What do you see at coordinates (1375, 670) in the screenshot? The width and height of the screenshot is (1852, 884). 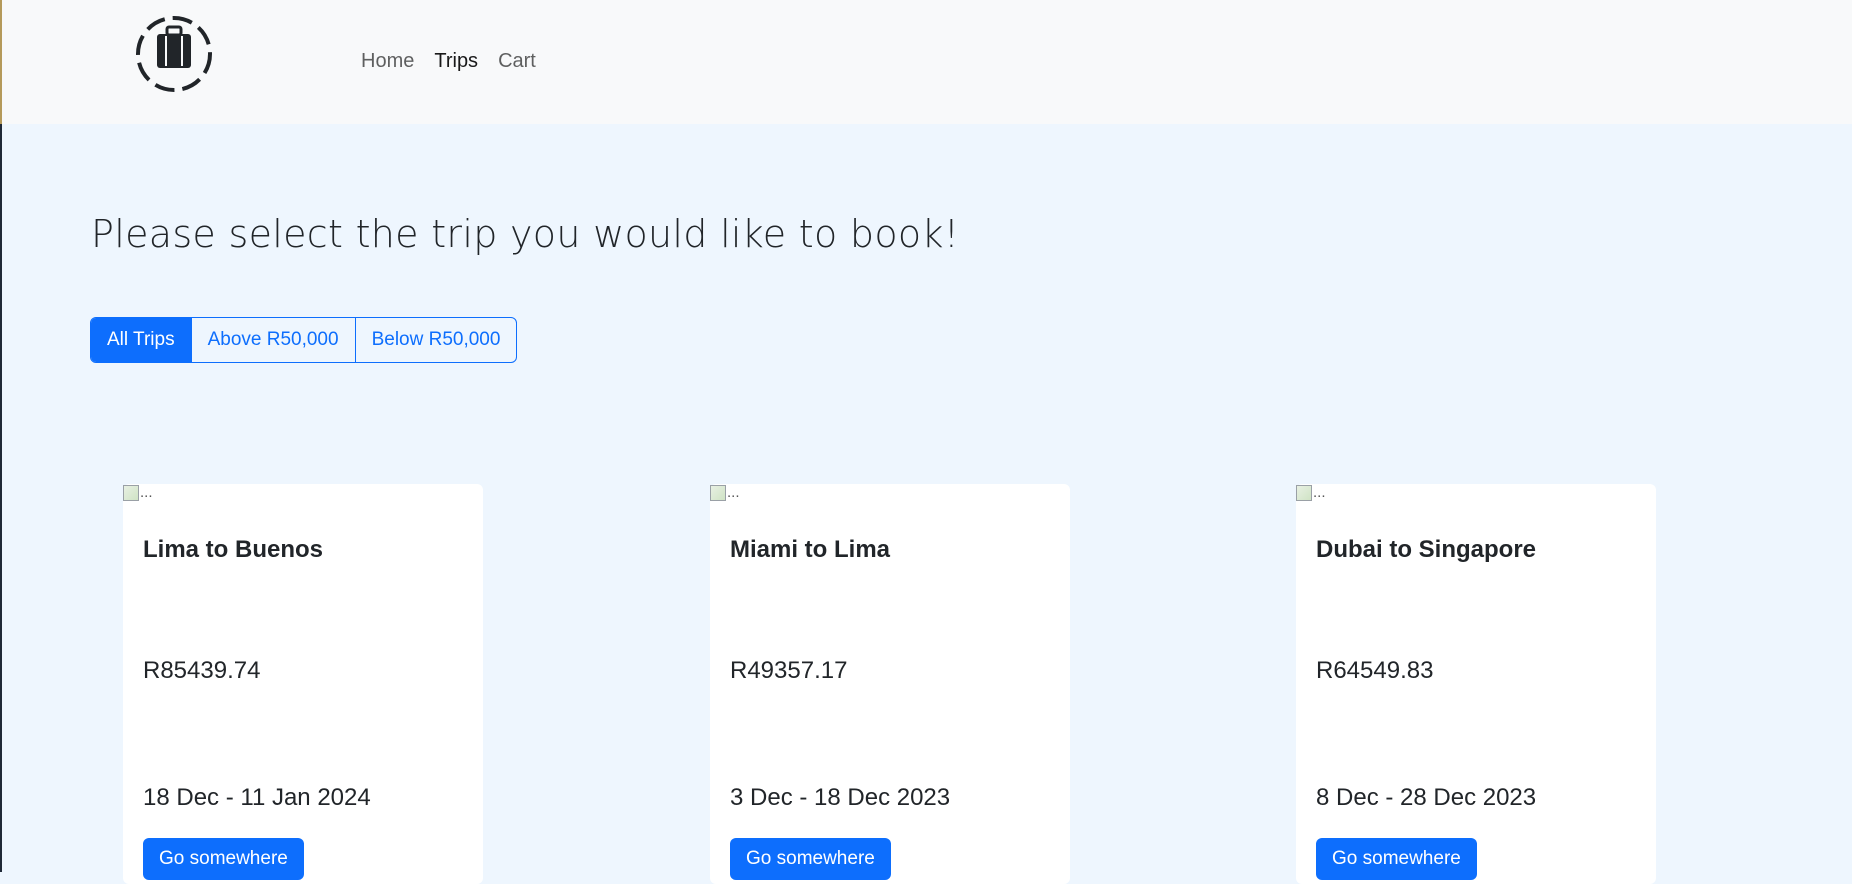 I see `trip-price: R64549.83` at bounding box center [1375, 670].